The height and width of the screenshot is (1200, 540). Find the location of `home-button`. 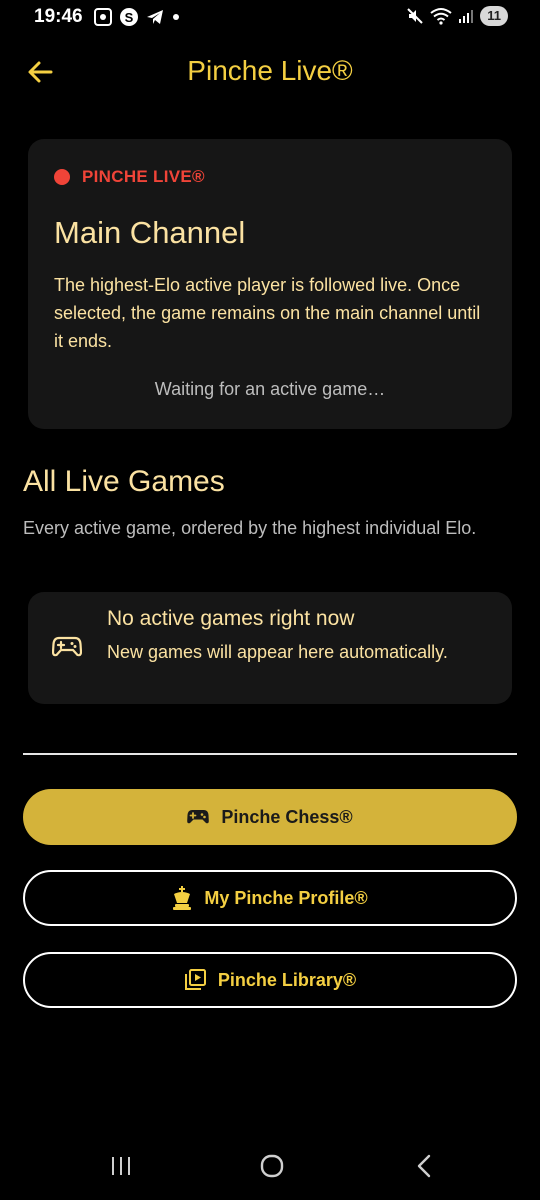

home-button is located at coordinates (272, 1166).